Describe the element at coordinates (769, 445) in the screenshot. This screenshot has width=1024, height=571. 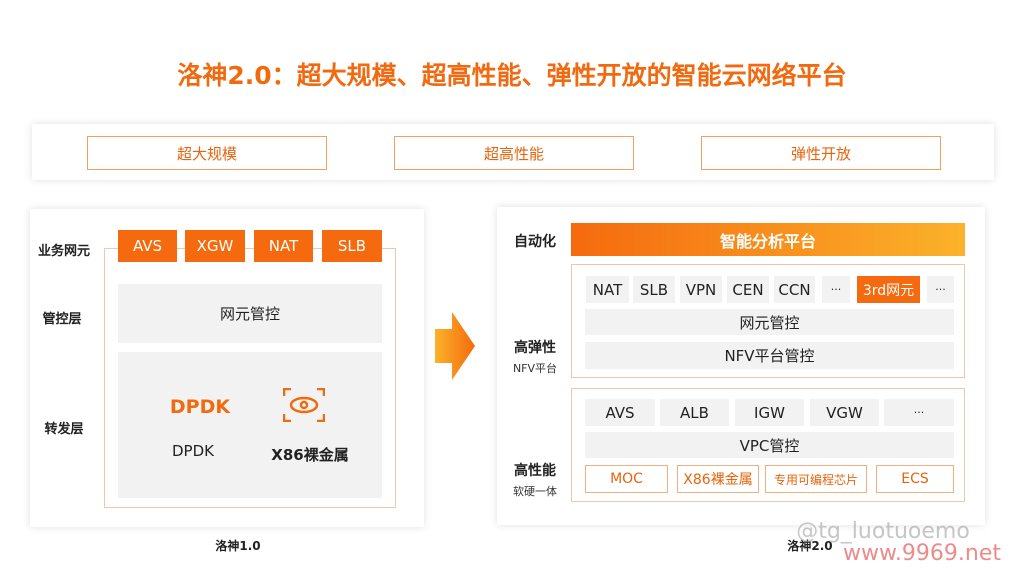
I see `vpc-control: VPC管控` at that location.